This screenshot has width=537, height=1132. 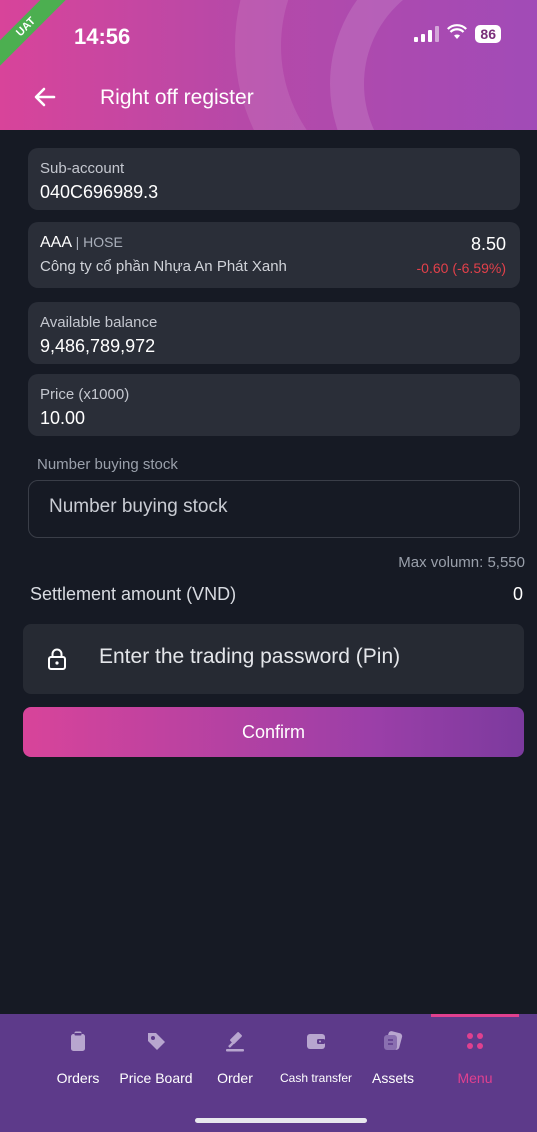 What do you see at coordinates (475, 1078) in the screenshot?
I see `nav-label: Menu` at bounding box center [475, 1078].